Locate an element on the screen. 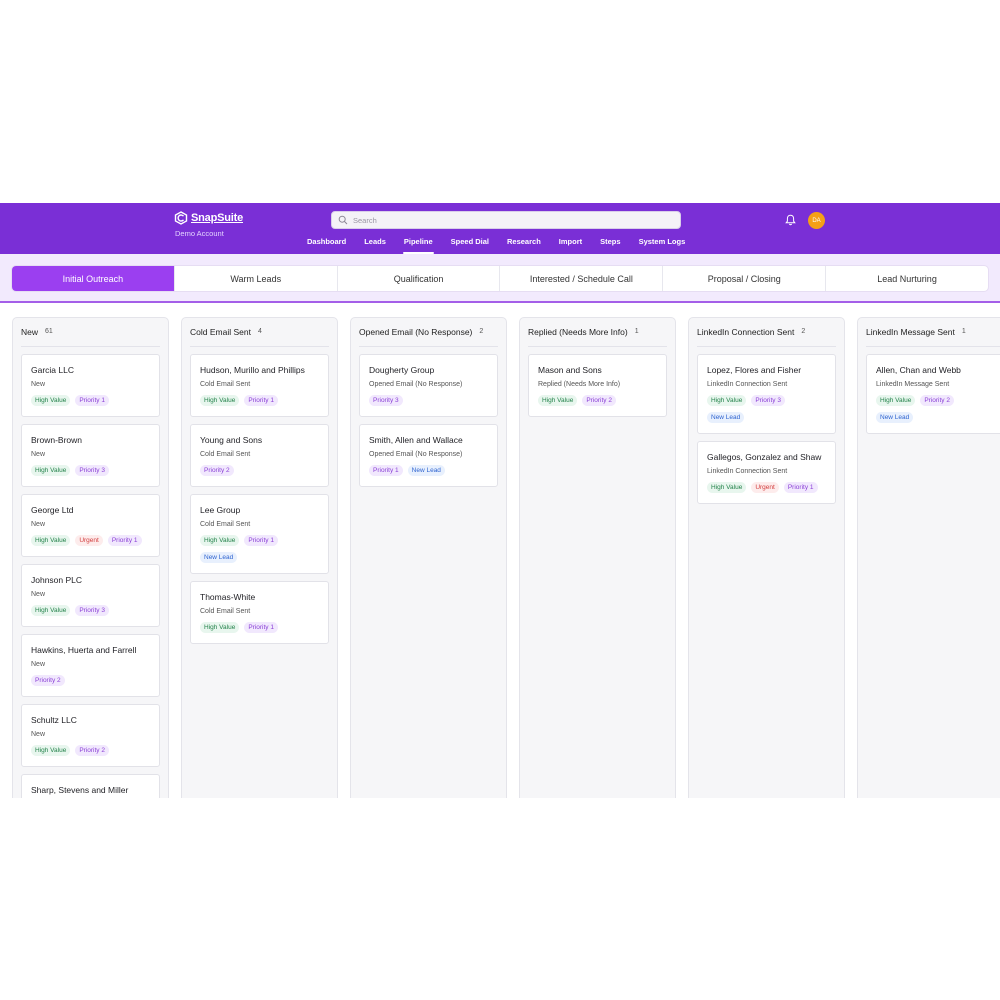  lead-status: Opened Email (No Response) is located at coordinates (416, 384).